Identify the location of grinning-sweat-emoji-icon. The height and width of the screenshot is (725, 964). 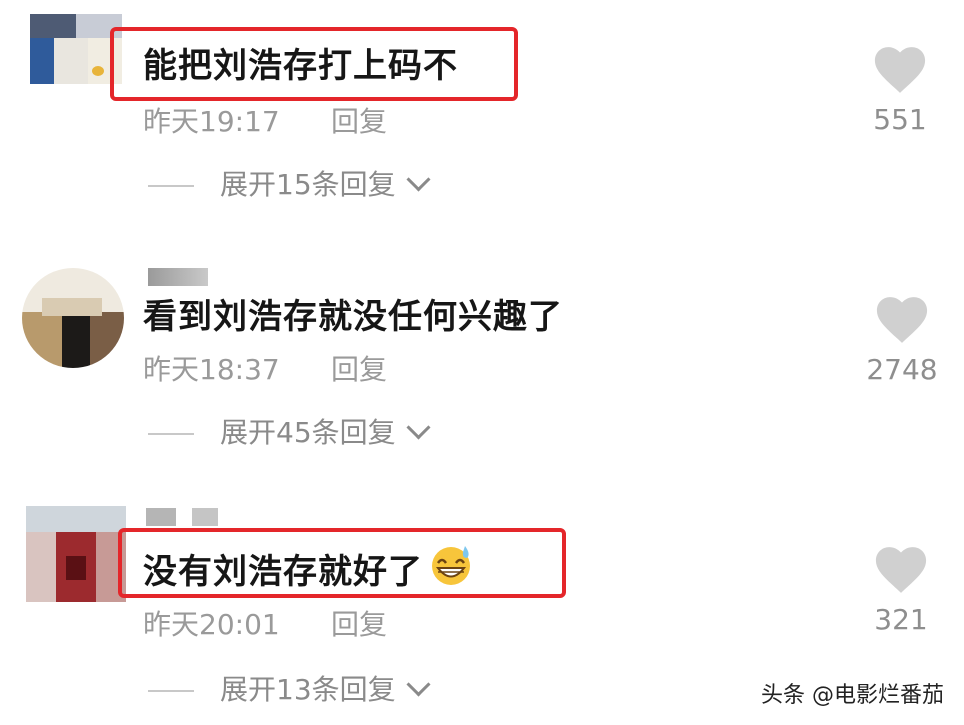
(452, 569).